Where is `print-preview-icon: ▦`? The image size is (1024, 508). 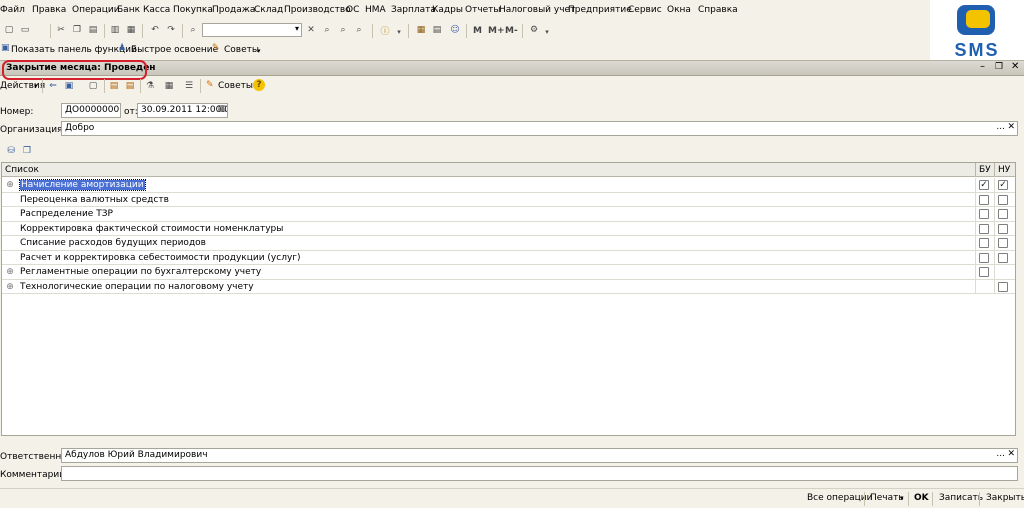
print-preview-icon: ▦ is located at coordinates (131, 30).